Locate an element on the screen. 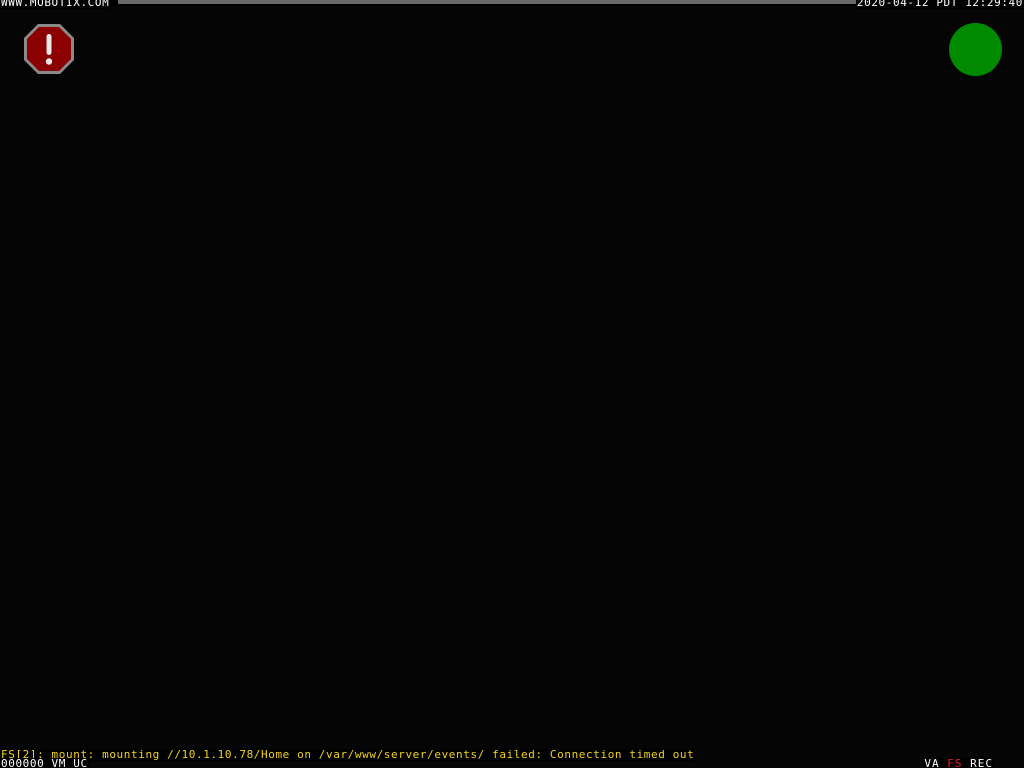 This screenshot has width=1024, height=768. flag-va: VA is located at coordinates (932, 762).